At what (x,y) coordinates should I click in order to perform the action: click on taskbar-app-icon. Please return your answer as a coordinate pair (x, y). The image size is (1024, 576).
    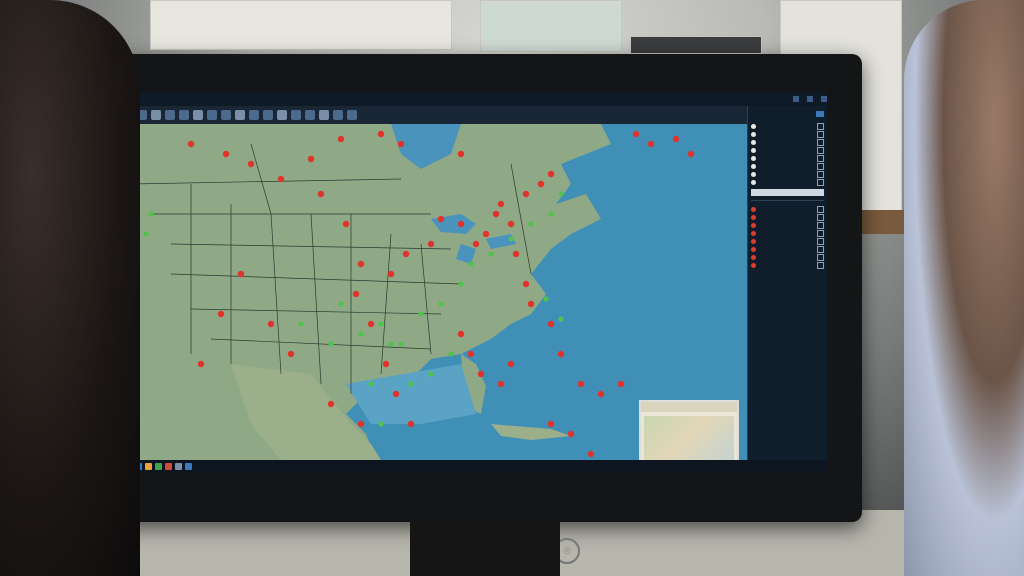
    Looking at the image, I should click on (168, 466).